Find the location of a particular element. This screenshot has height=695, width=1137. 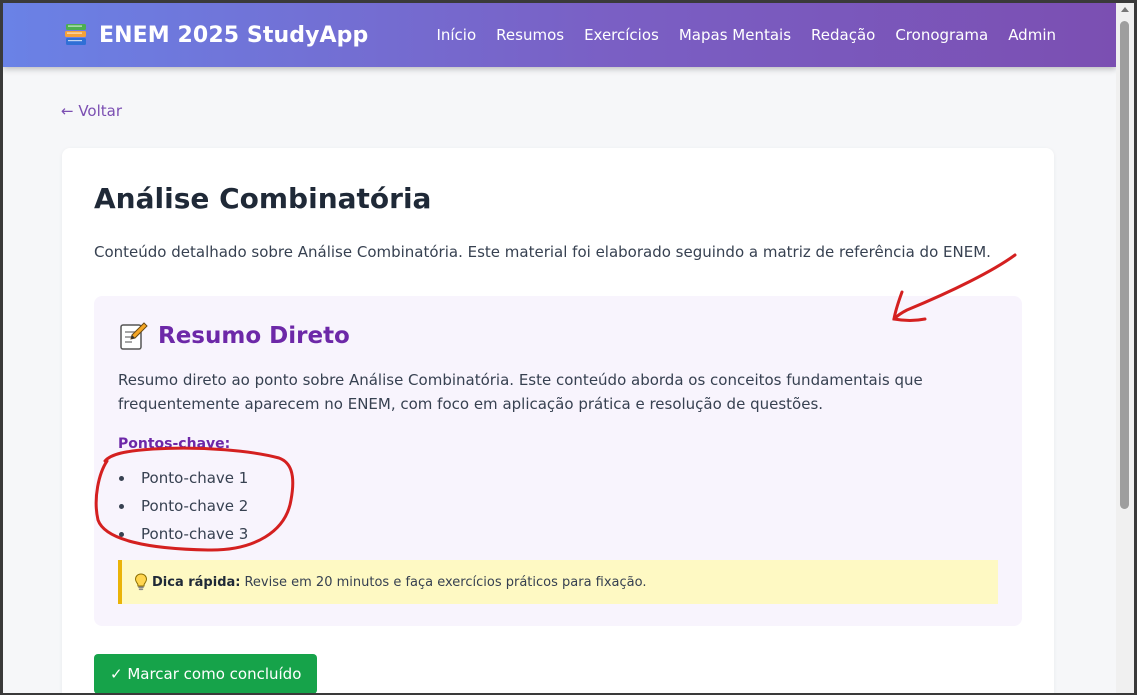

nav-resumos: Resumos is located at coordinates (530, 35).